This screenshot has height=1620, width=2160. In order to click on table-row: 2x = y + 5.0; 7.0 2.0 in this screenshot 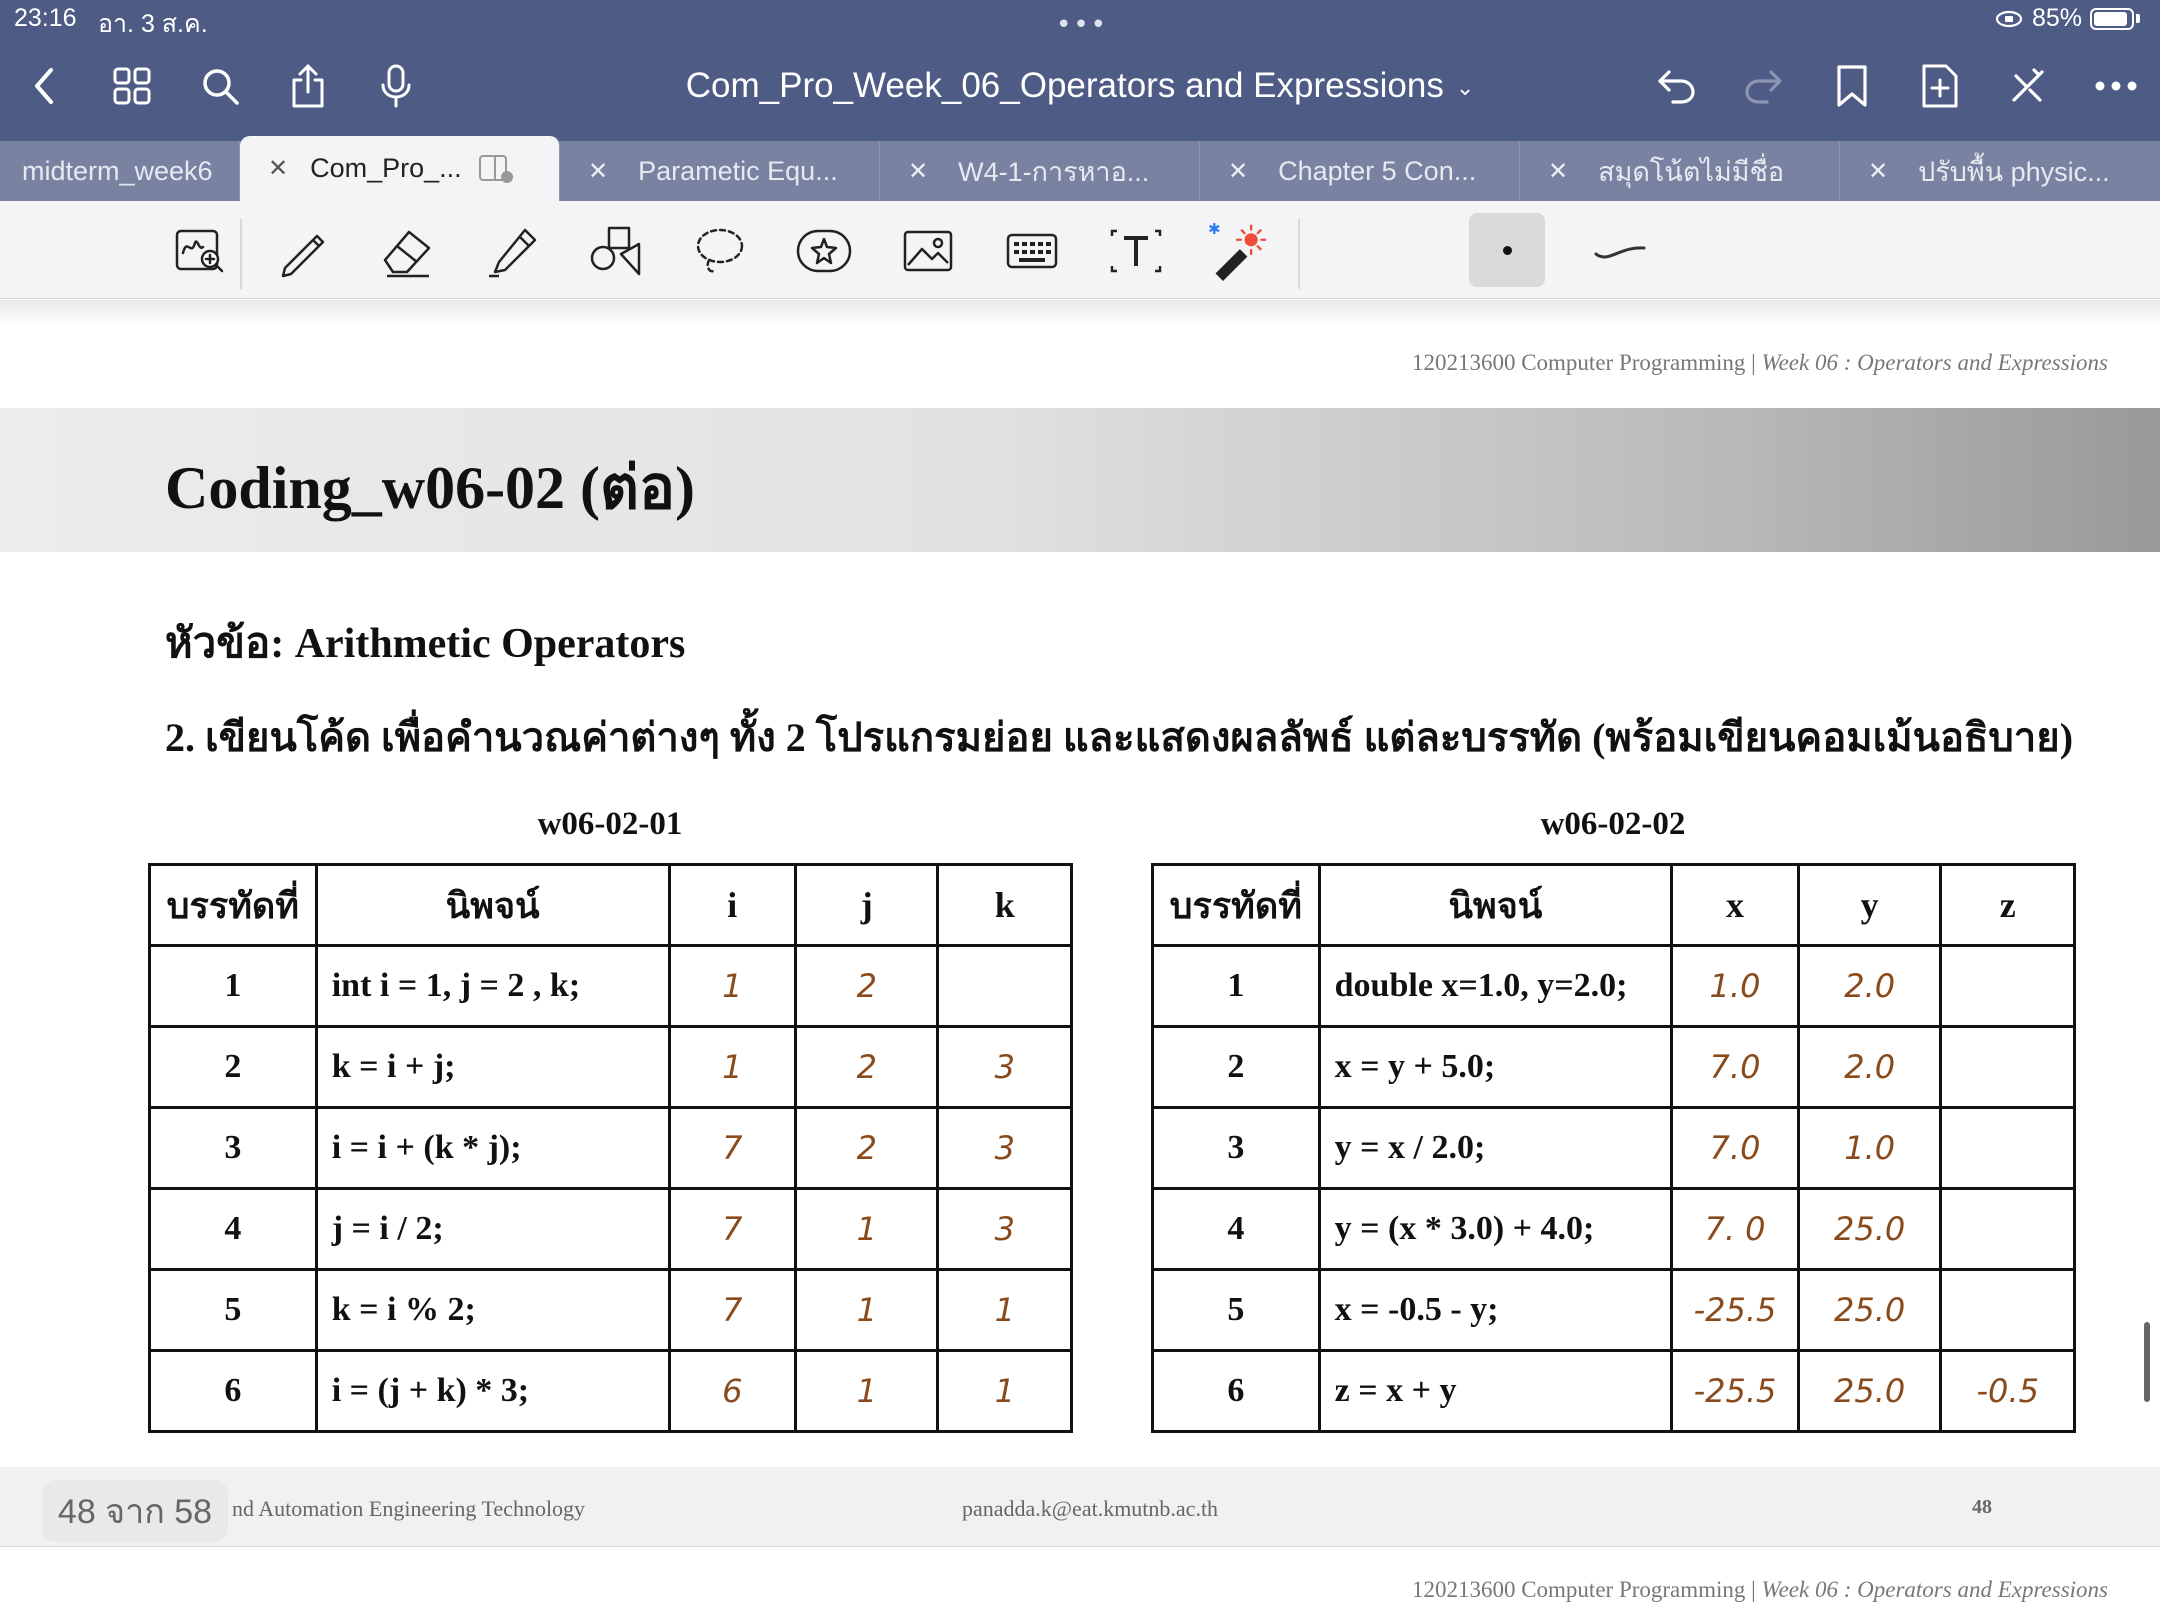, I will do `click(1613, 1067)`.